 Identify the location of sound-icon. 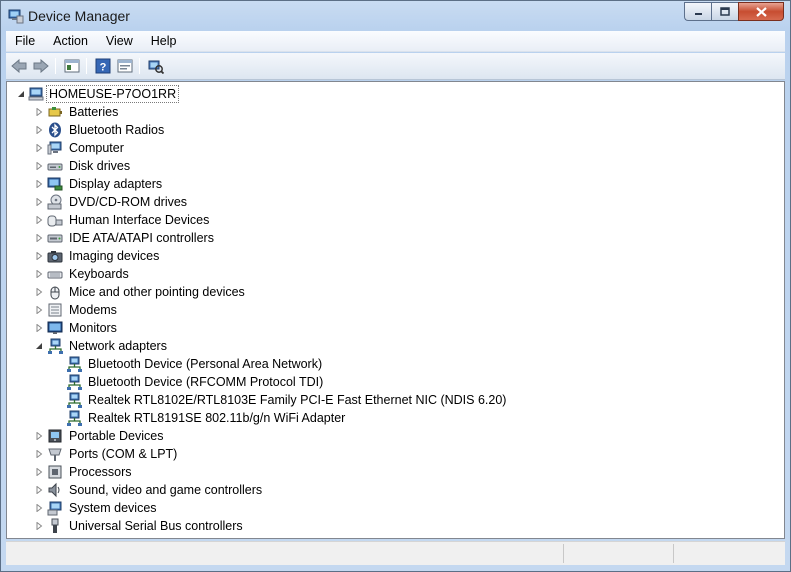
(54, 490).